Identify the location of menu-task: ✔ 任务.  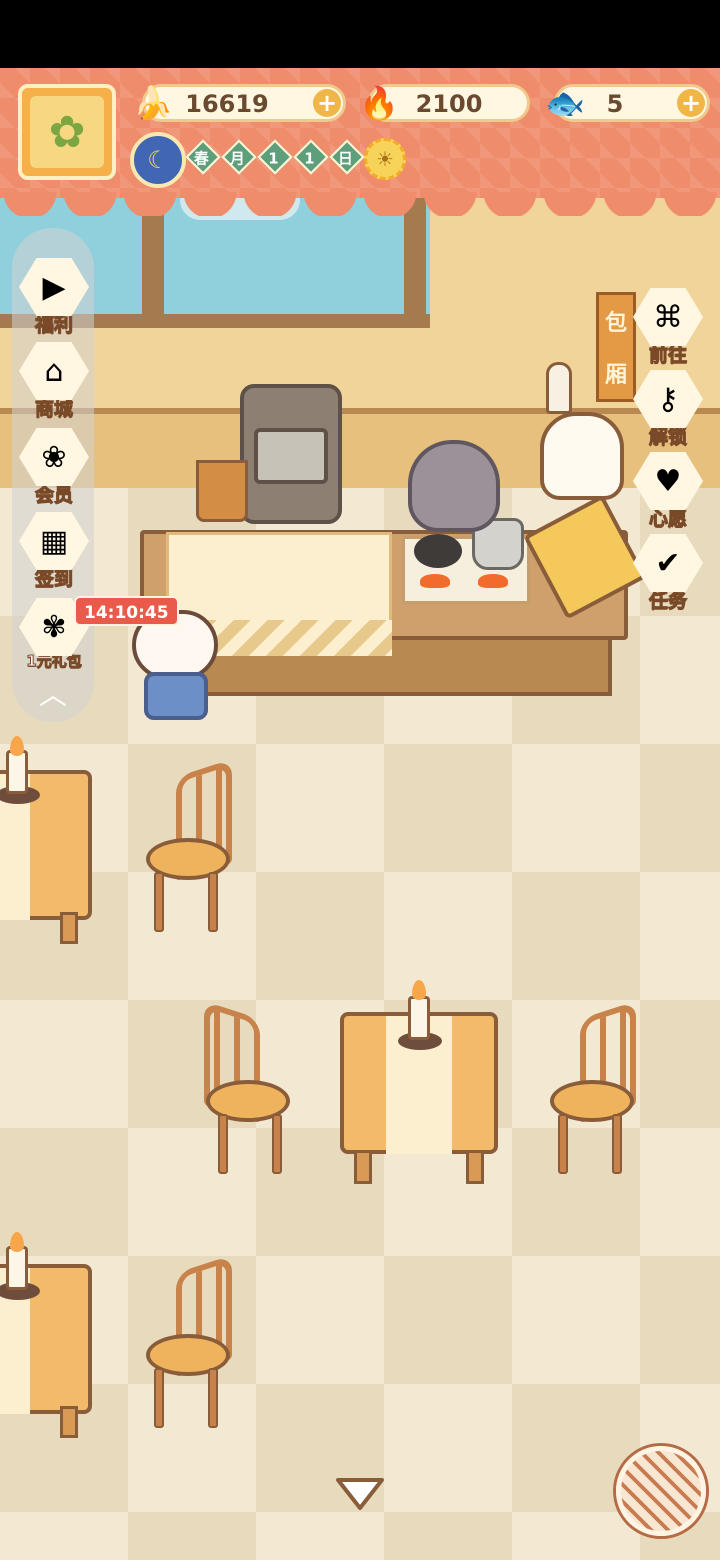
(668, 576).